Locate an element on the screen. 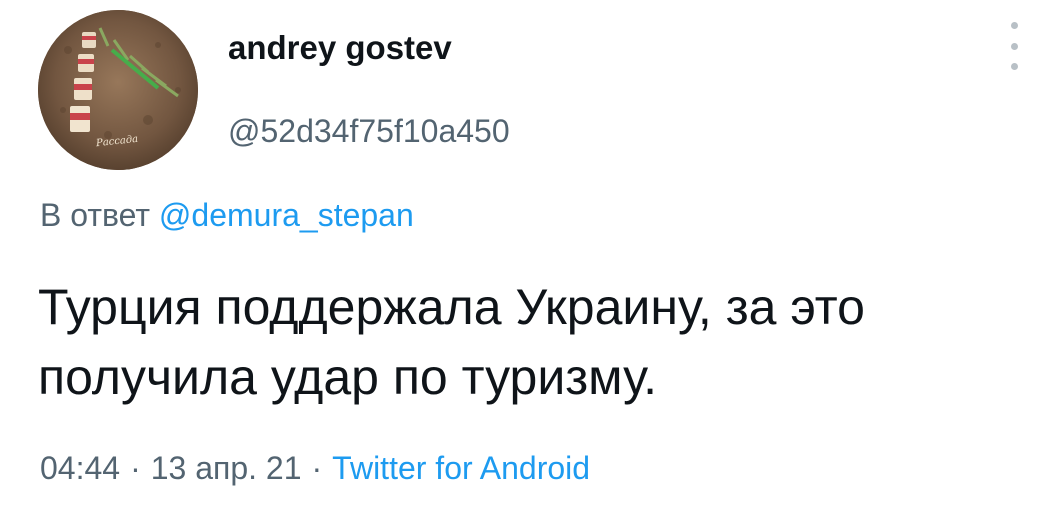 The image size is (1060, 526). avatar: Рассада is located at coordinates (118, 90).